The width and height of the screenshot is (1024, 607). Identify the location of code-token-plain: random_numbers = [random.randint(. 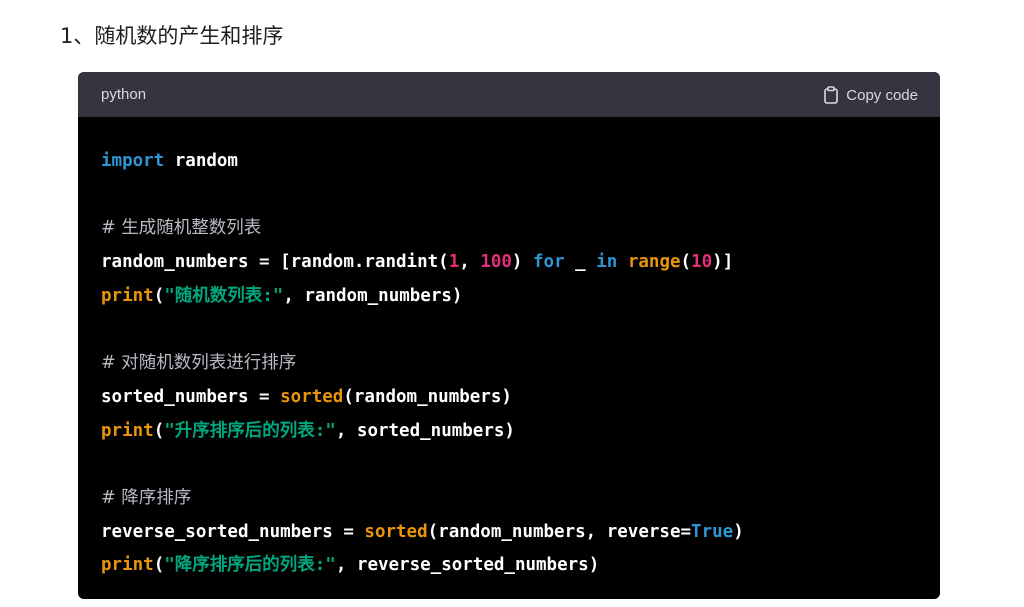
(275, 262).